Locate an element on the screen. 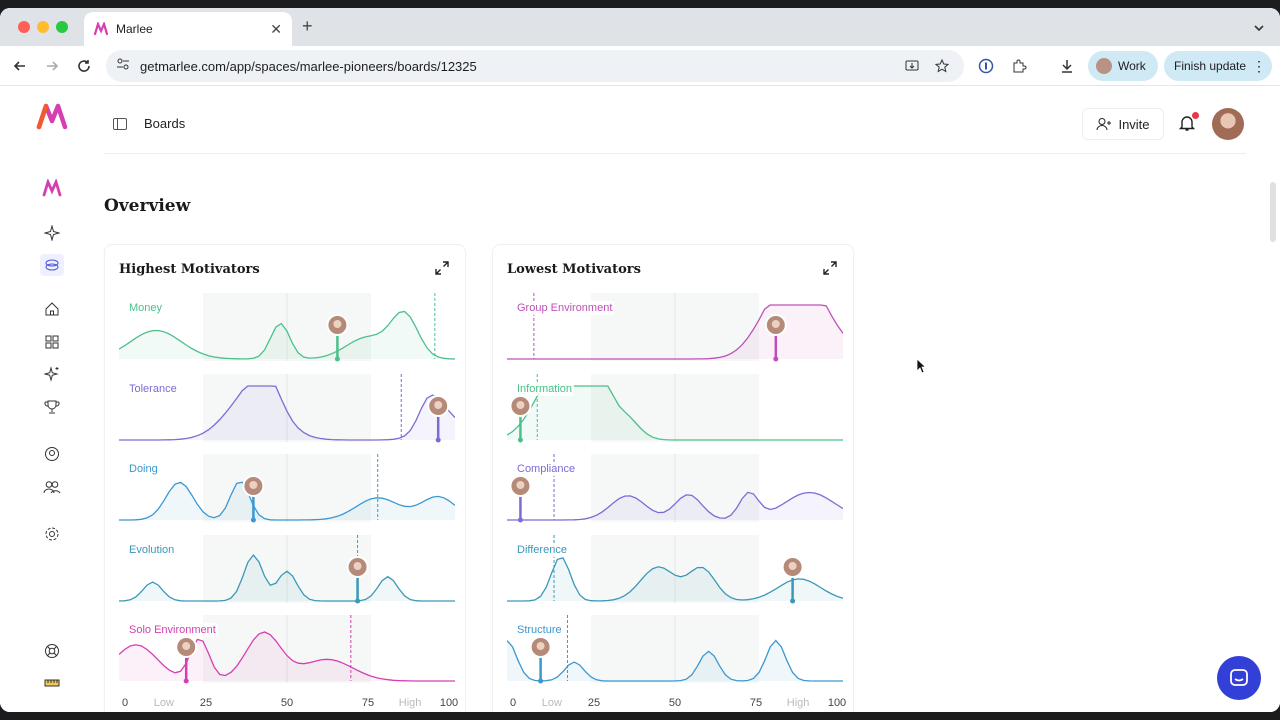  extensions-puzzle-icon is located at coordinates (1019, 66).